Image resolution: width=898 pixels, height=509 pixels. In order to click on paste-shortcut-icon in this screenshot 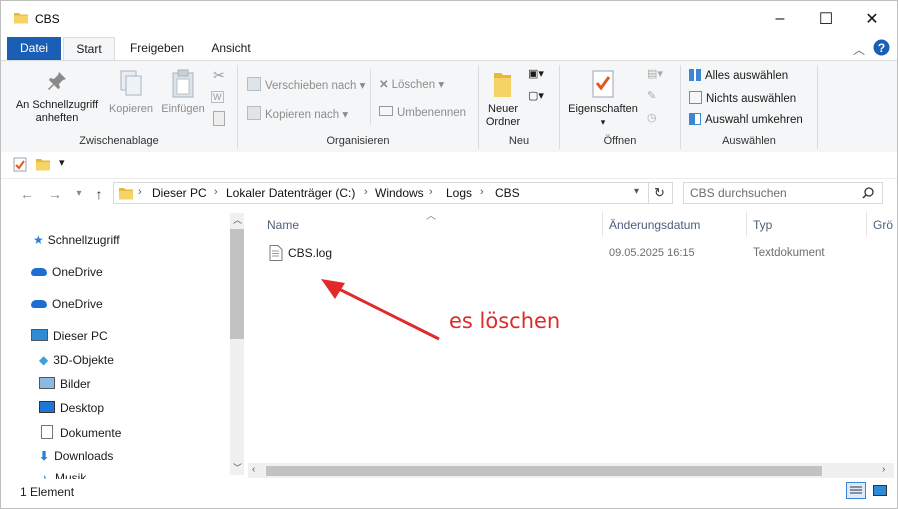, I will do `click(219, 118)`.